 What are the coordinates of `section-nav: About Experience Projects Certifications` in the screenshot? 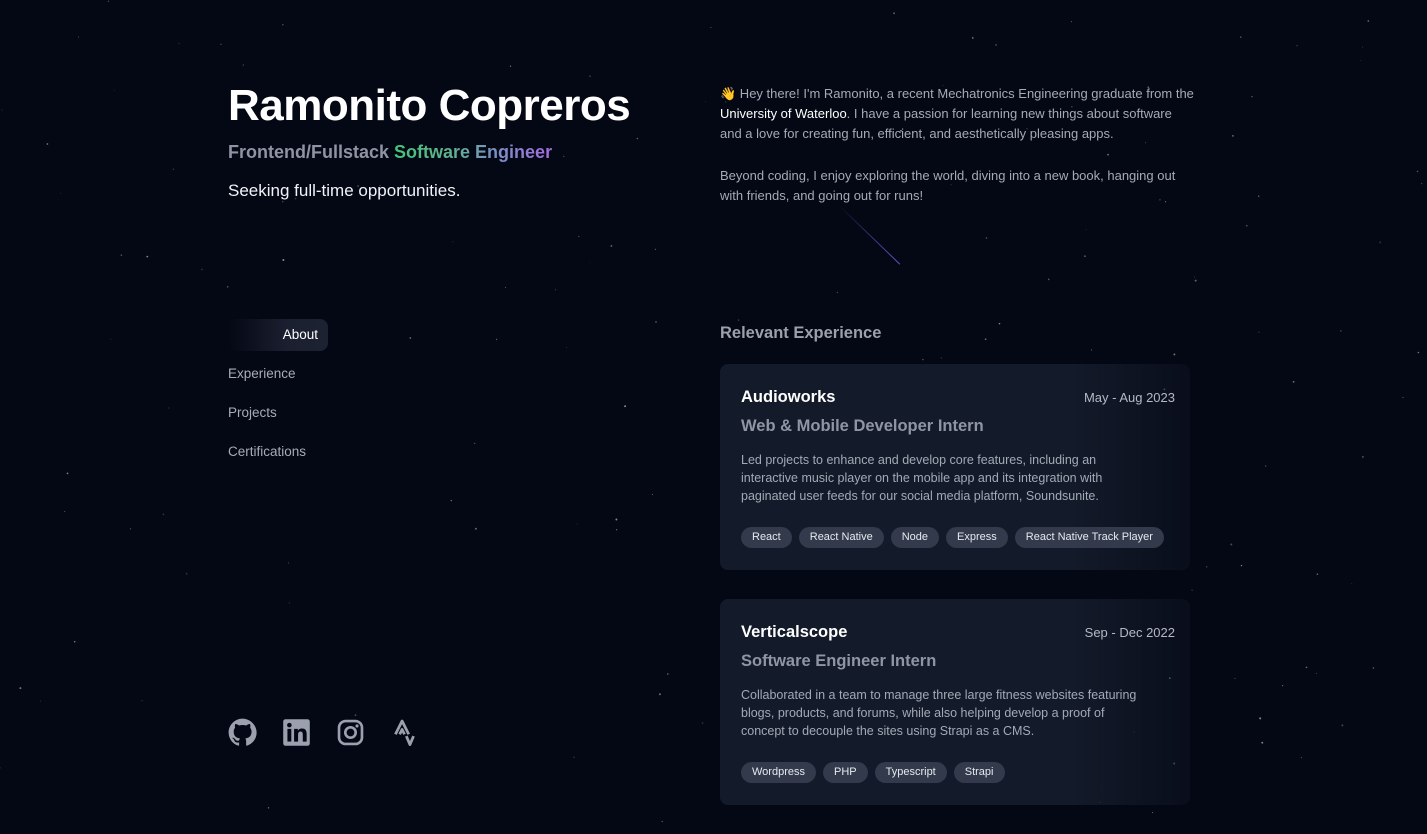 It's located at (328, 397).